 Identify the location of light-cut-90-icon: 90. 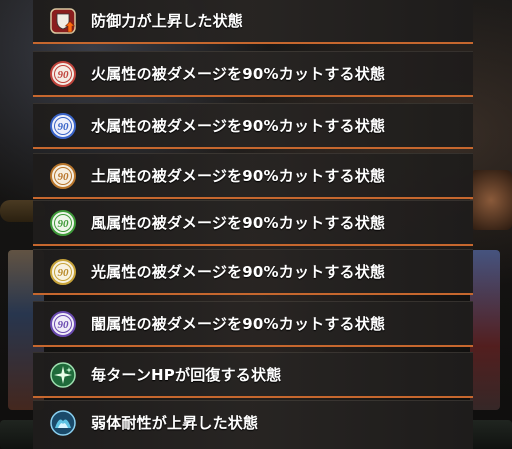
(63, 272).